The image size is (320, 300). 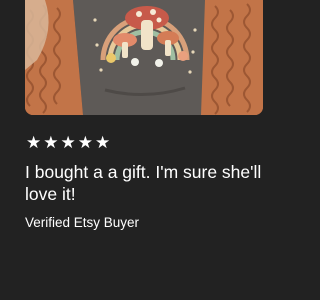 I want to click on star-rating: ★ ★ ★ ★ ★, so click(x=68, y=143).